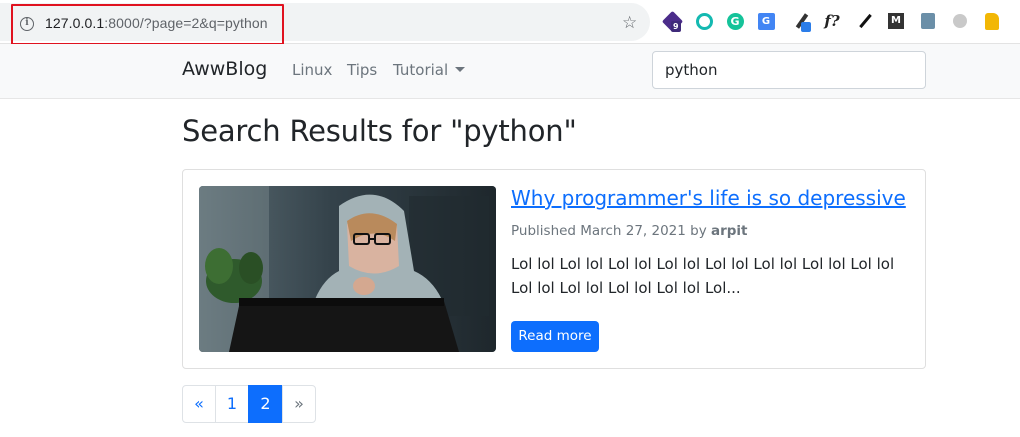 The height and width of the screenshot is (437, 1020). What do you see at coordinates (802, 21) in the screenshot?
I see `pen-tool-icon` at bounding box center [802, 21].